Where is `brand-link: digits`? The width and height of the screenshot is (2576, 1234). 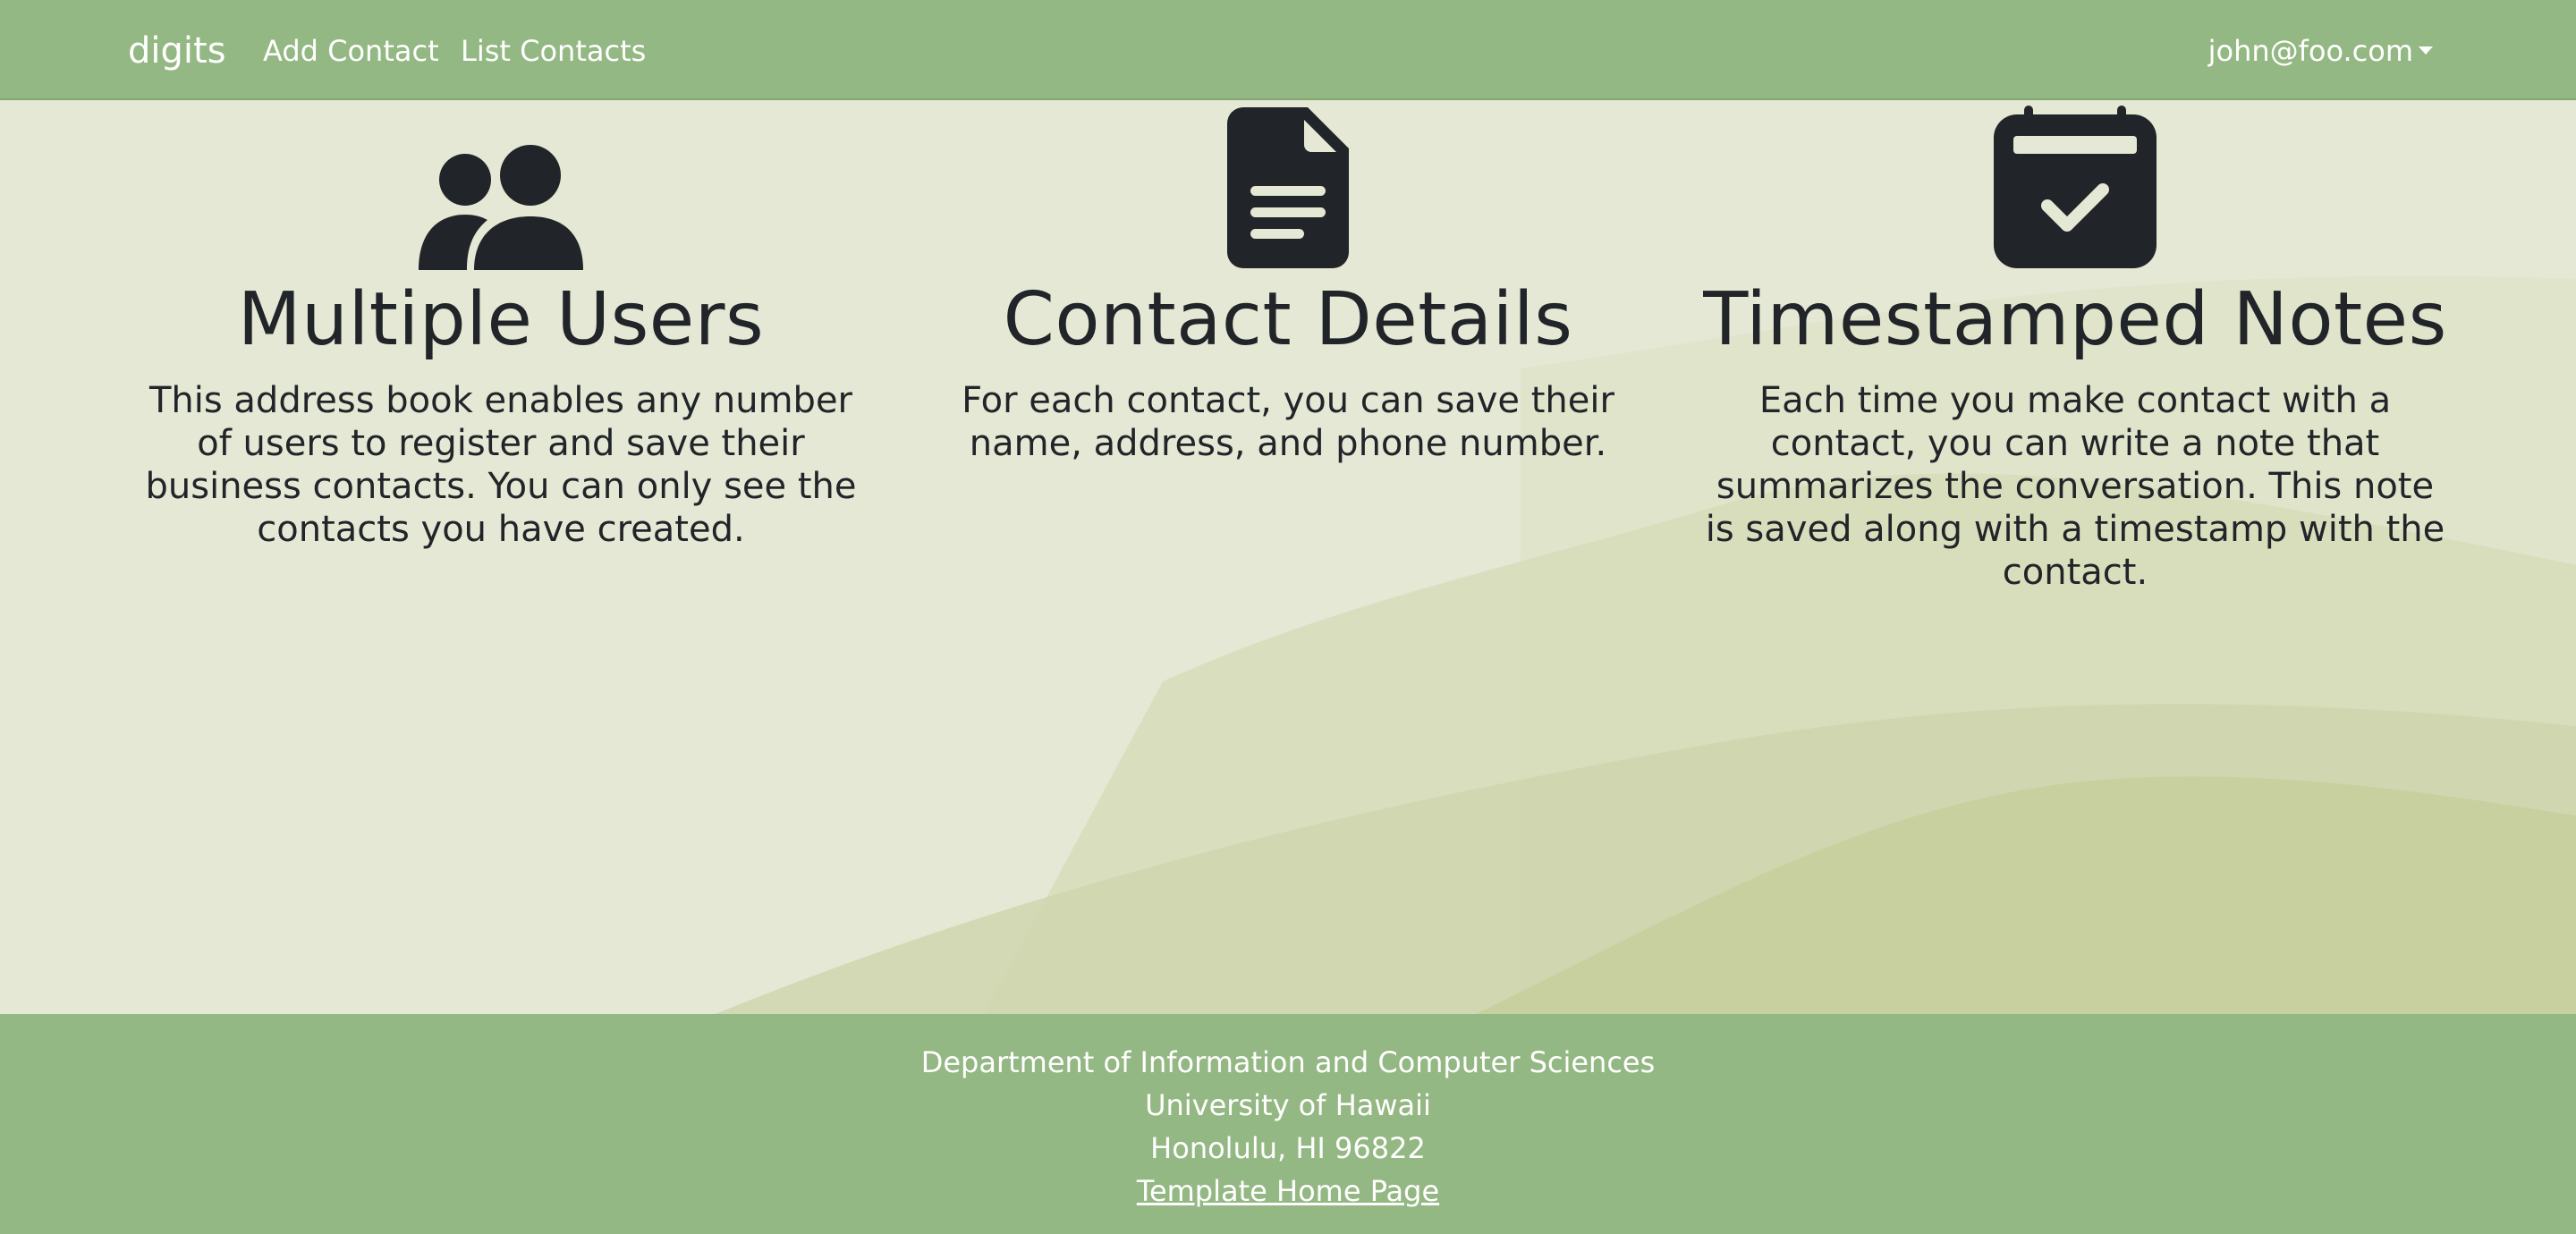 brand-link: digits is located at coordinates (177, 51).